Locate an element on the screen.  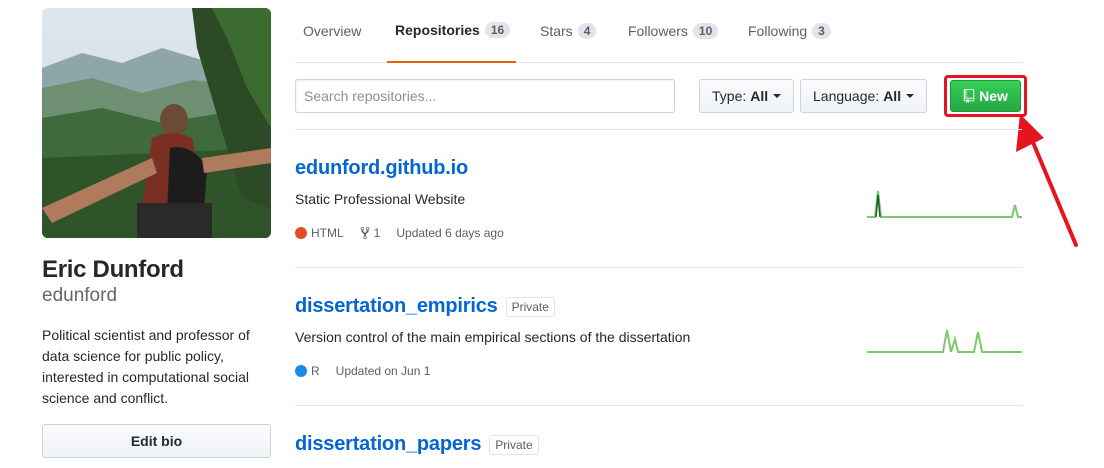
tab-repositories: Repositories 16 is located at coordinates (451, 31).